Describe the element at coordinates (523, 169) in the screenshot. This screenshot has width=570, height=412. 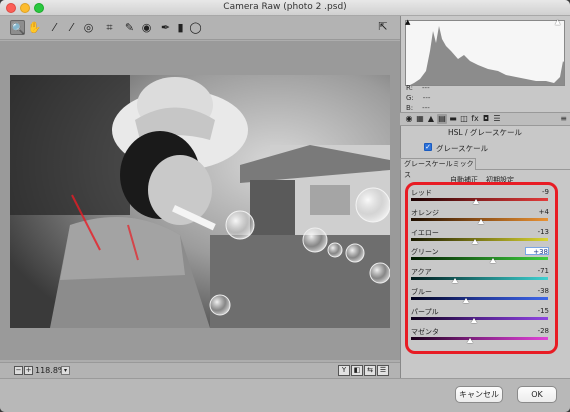
I see `tab-divider` at that location.